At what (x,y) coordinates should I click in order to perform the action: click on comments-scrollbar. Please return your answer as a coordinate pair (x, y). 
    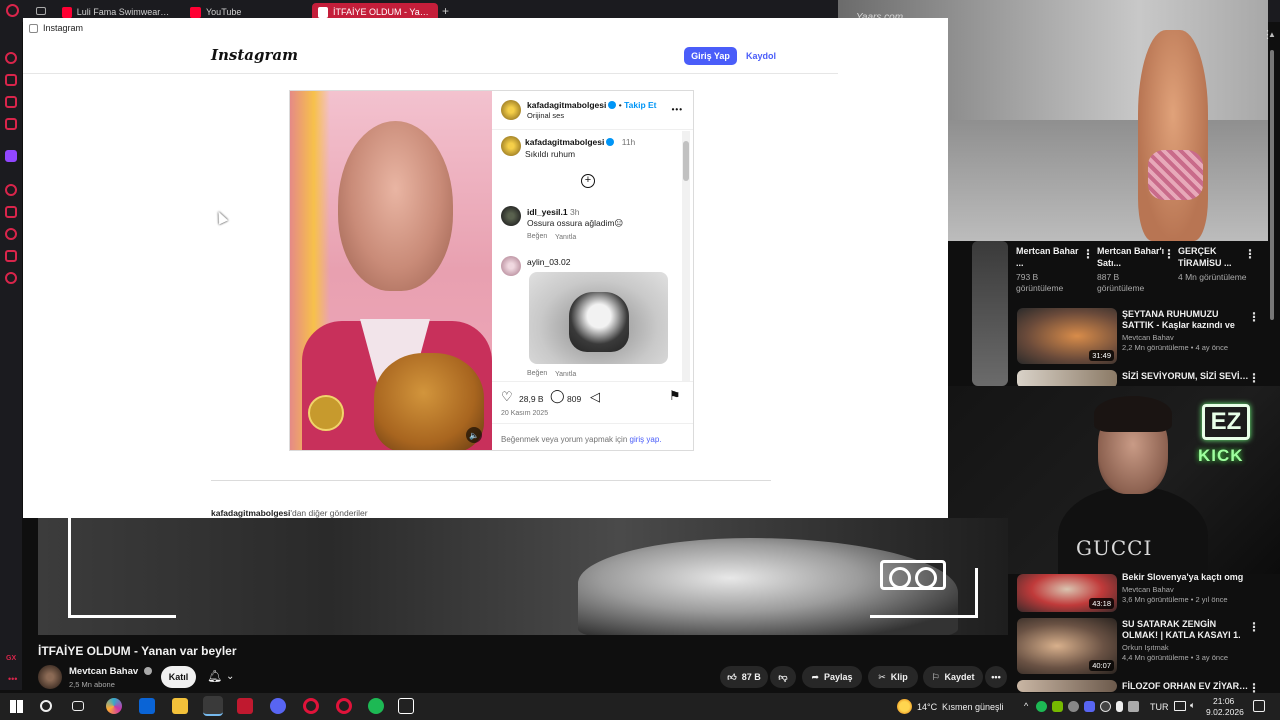
    Looking at the image, I should click on (686, 256).